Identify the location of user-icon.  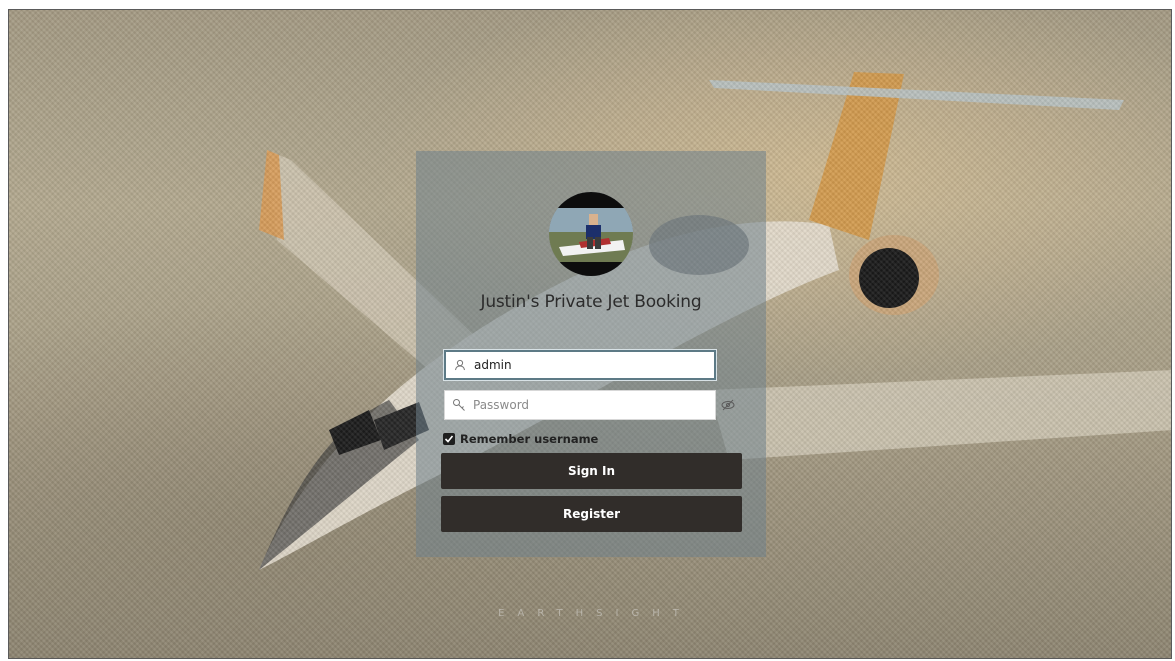
(460, 365).